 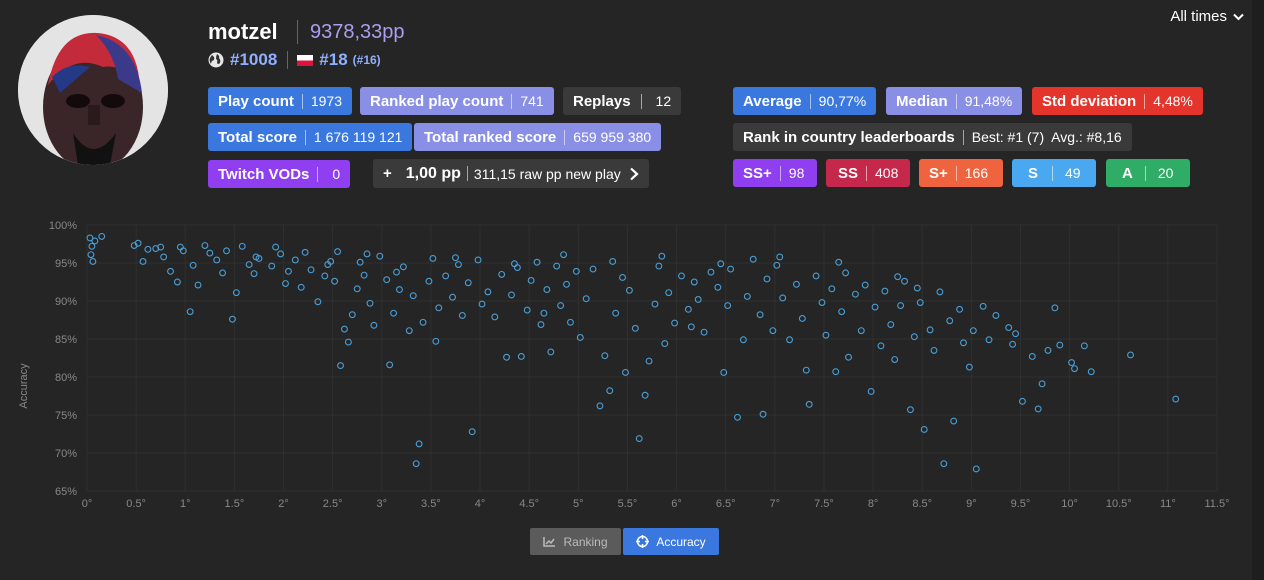 What do you see at coordinates (66, 416) in the screenshot?
I see `y-tick-label: 75%` at bounding box center [66, 416].